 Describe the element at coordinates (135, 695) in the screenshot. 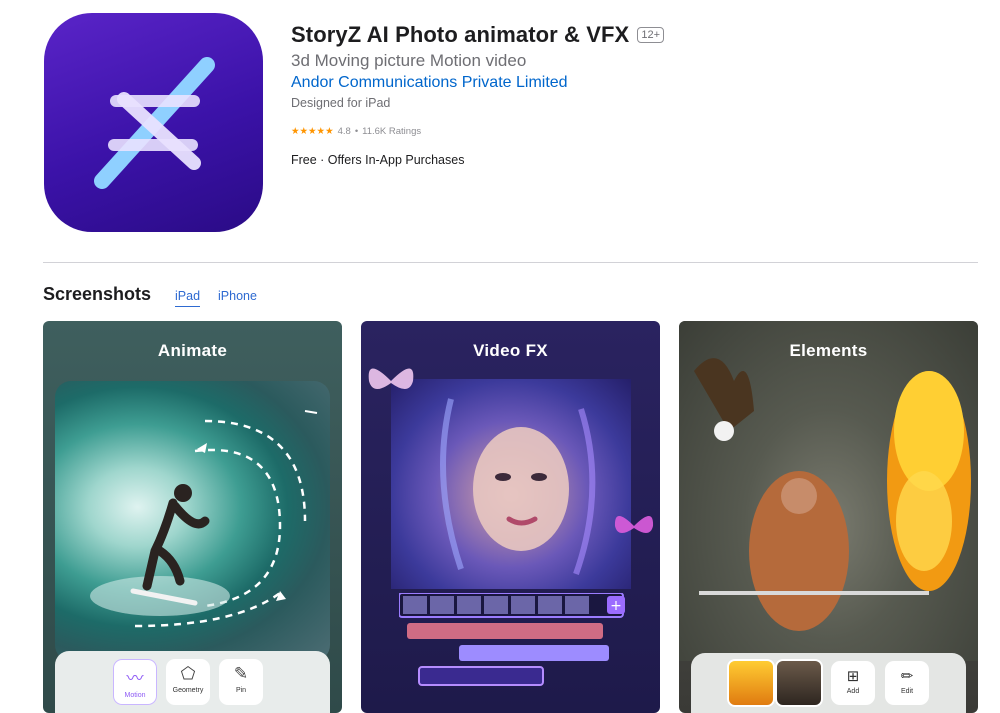

I see `tool-label: Motion` at that location.